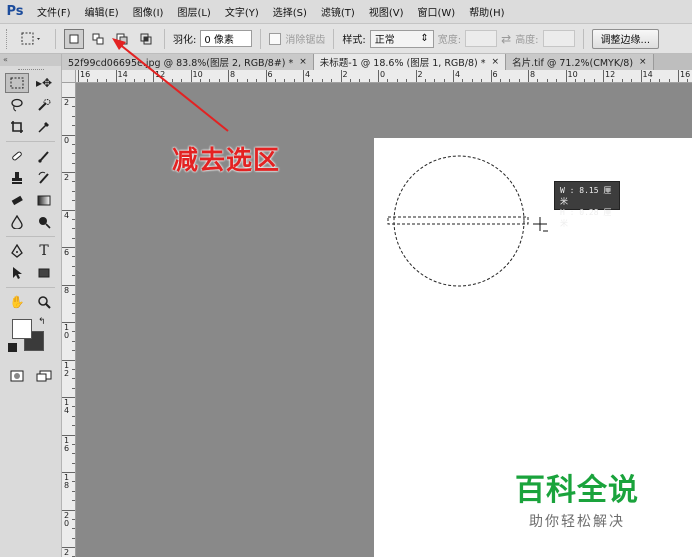 This screenshot has width=692, height=557. Describe the element at coordinates (540, 224) in the screenshot. I see `crosshair-cursor-icon` at that location.